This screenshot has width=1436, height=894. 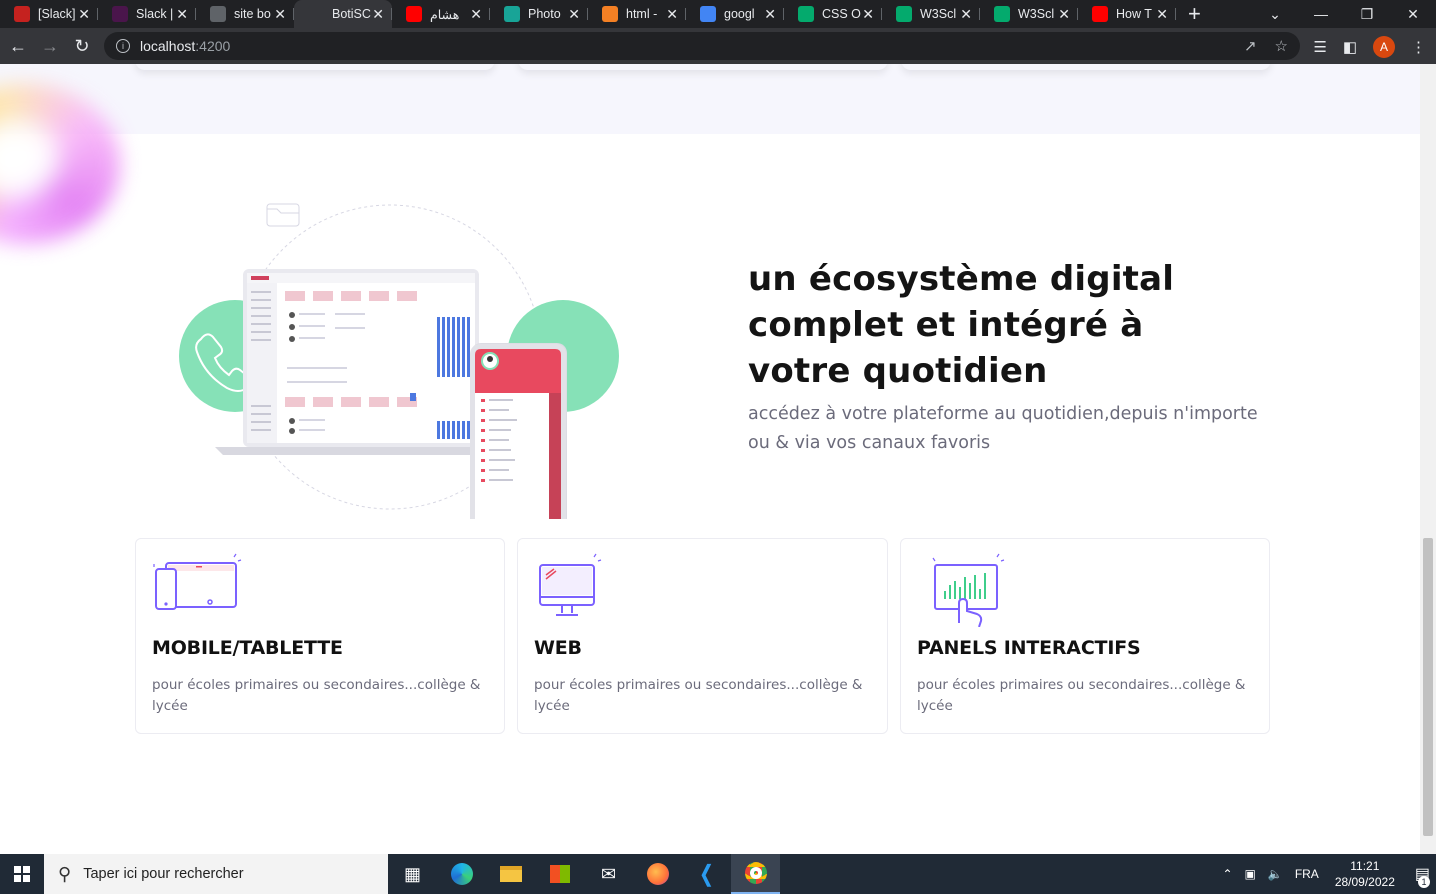 What do you see at coordinates (57, 14) in the screenshot?
I see `tab-title: [Slack]` at bounding box center [57, 14].